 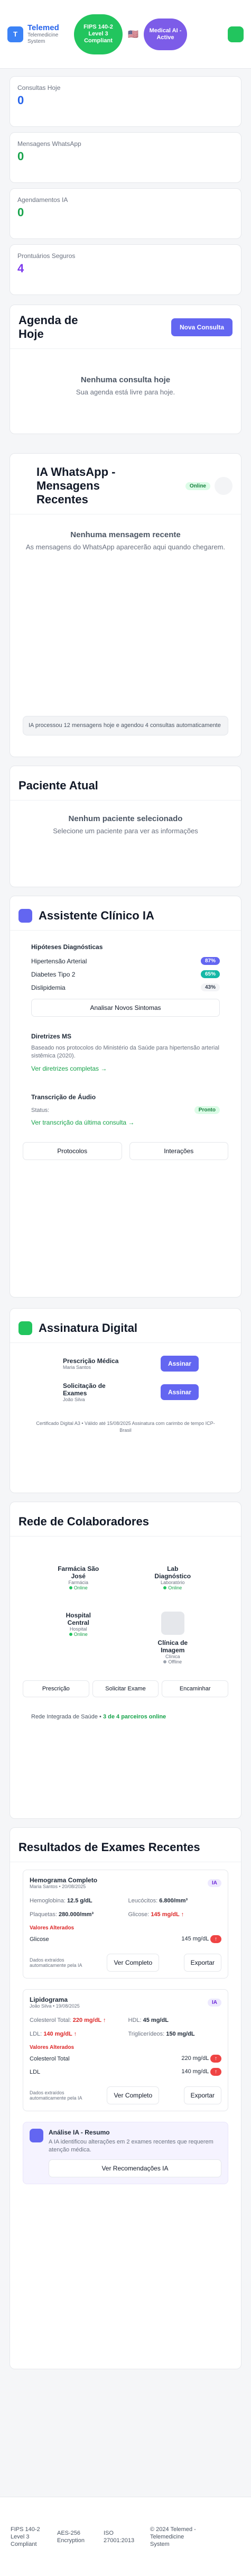 I want to click on transcription-title: Transcrição de Áudio, so click(x=63, y=1097).